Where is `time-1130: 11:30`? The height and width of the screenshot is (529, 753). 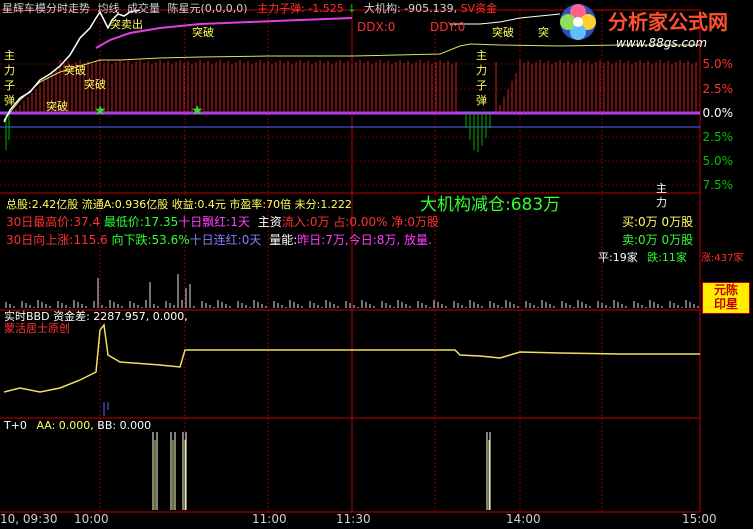 time-1130: 11:30 is located at coordinates (353, 519).